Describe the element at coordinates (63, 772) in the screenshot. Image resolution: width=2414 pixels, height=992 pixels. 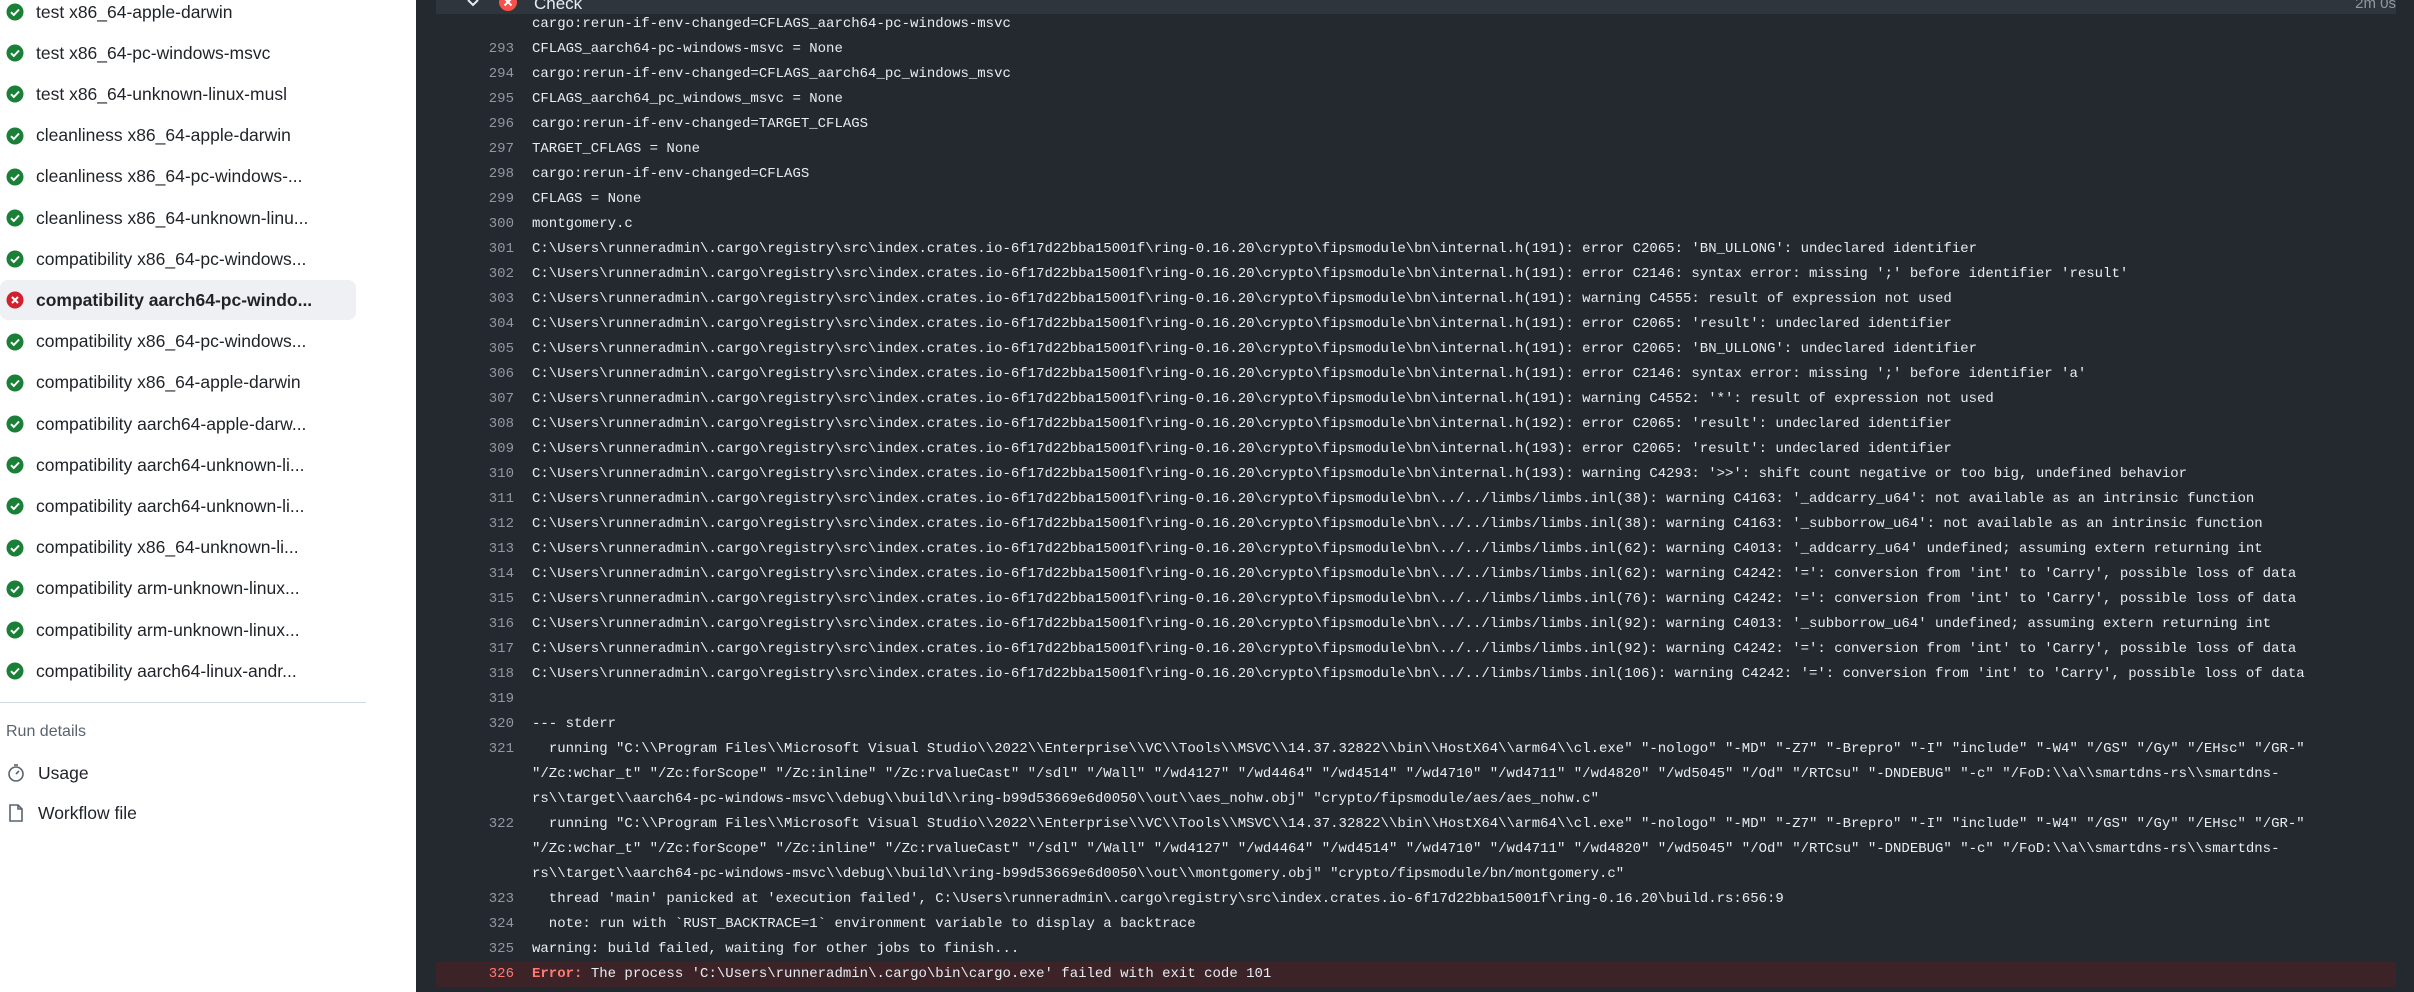
I see `usage-label: Usage` at that location.